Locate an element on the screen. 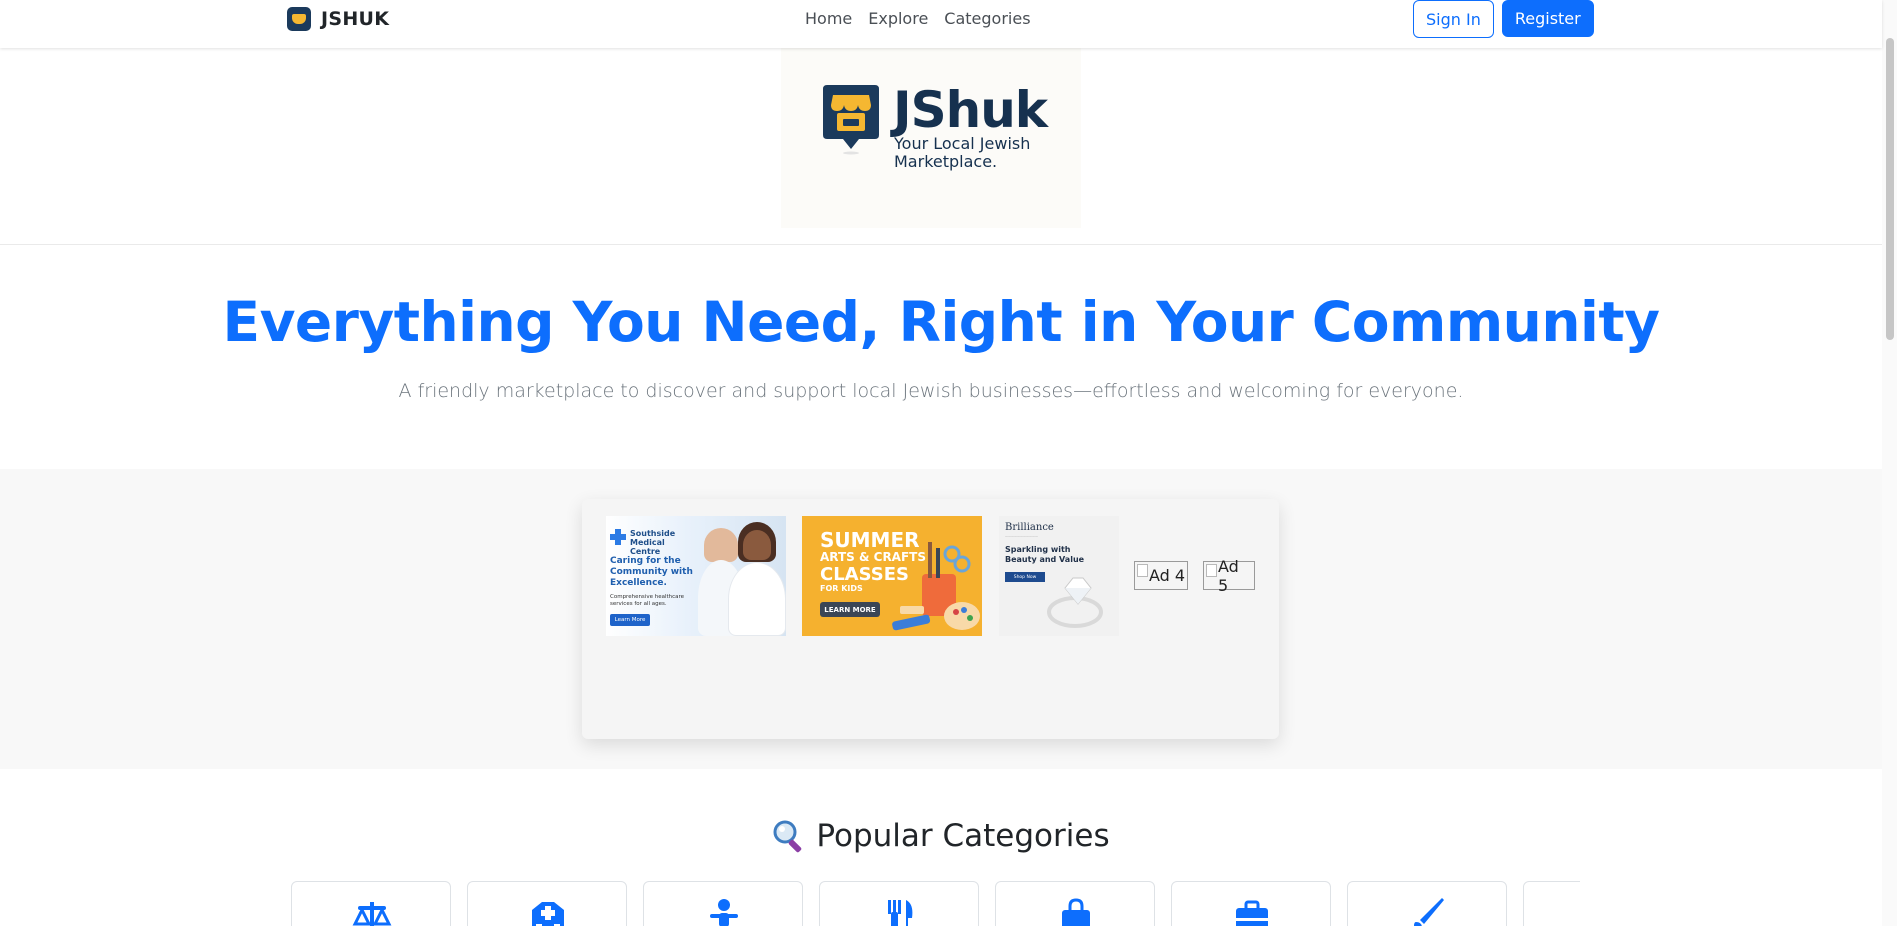  medical-cross-icon is located at coordinates (618, 537).